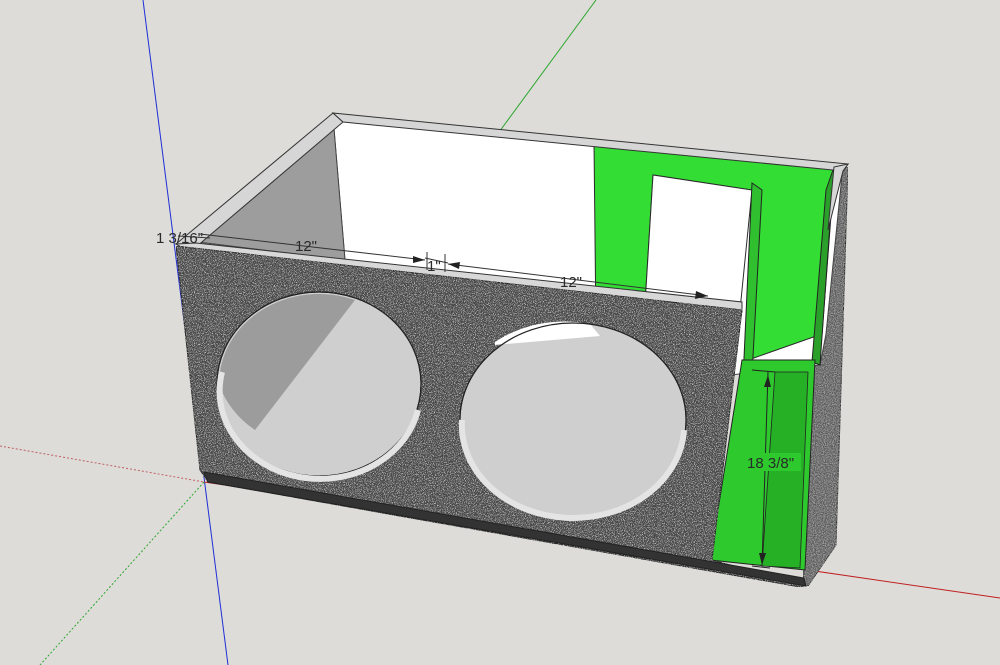 This screenshot has height=665, width=1000. What do you see at coordinates (319, 386) in the screenshot?
I see `left-speaker-hole` at bounding box center [319, 386].